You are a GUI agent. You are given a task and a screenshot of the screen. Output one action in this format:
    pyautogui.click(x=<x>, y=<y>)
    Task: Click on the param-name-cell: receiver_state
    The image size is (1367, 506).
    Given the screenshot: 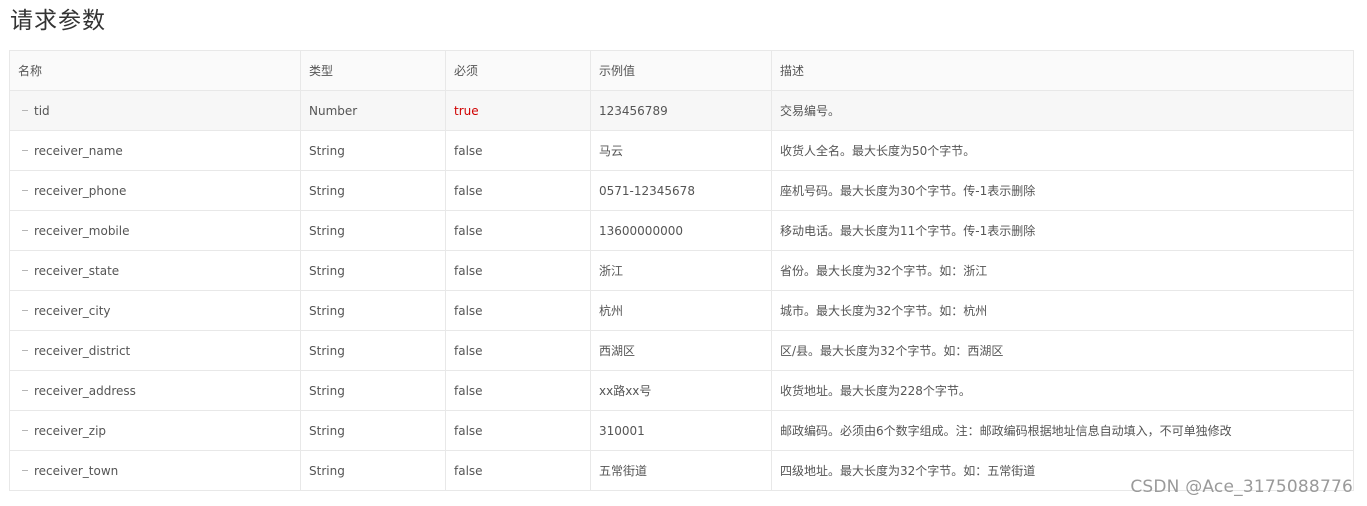 What is the action you would take?
    pyautogui.click(x=155, y=270)
    